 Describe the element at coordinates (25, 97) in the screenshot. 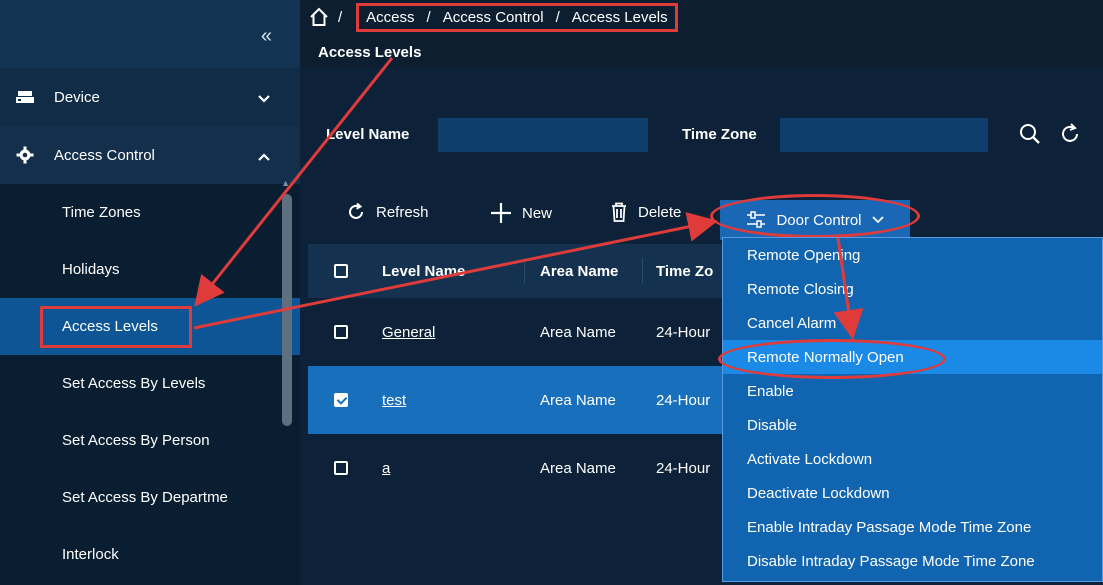

I see `device-icon` at that location.